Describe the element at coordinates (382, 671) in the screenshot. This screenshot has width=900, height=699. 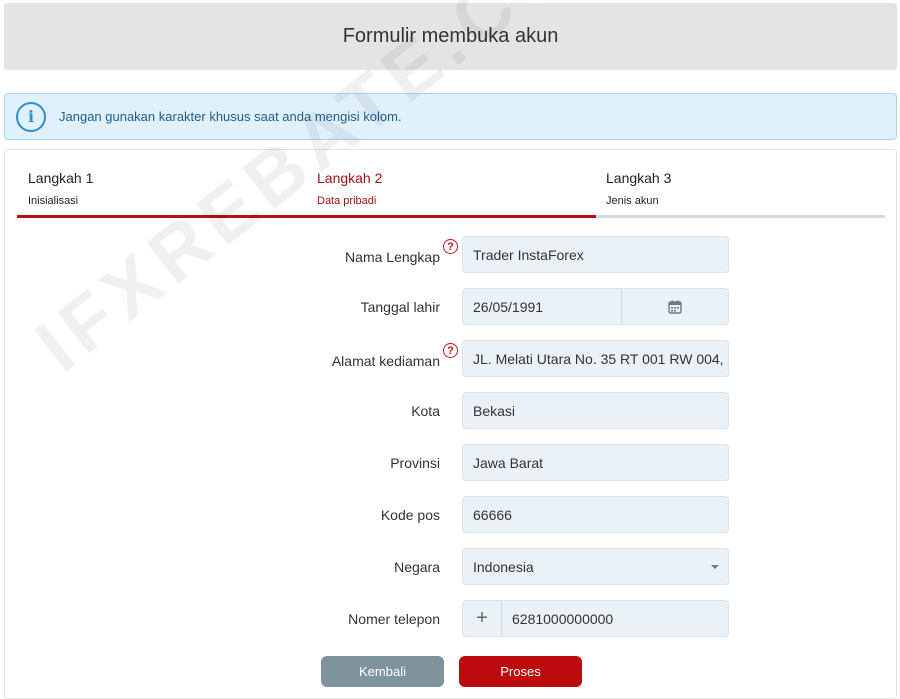
I see `back-button: Kembali` at that location.